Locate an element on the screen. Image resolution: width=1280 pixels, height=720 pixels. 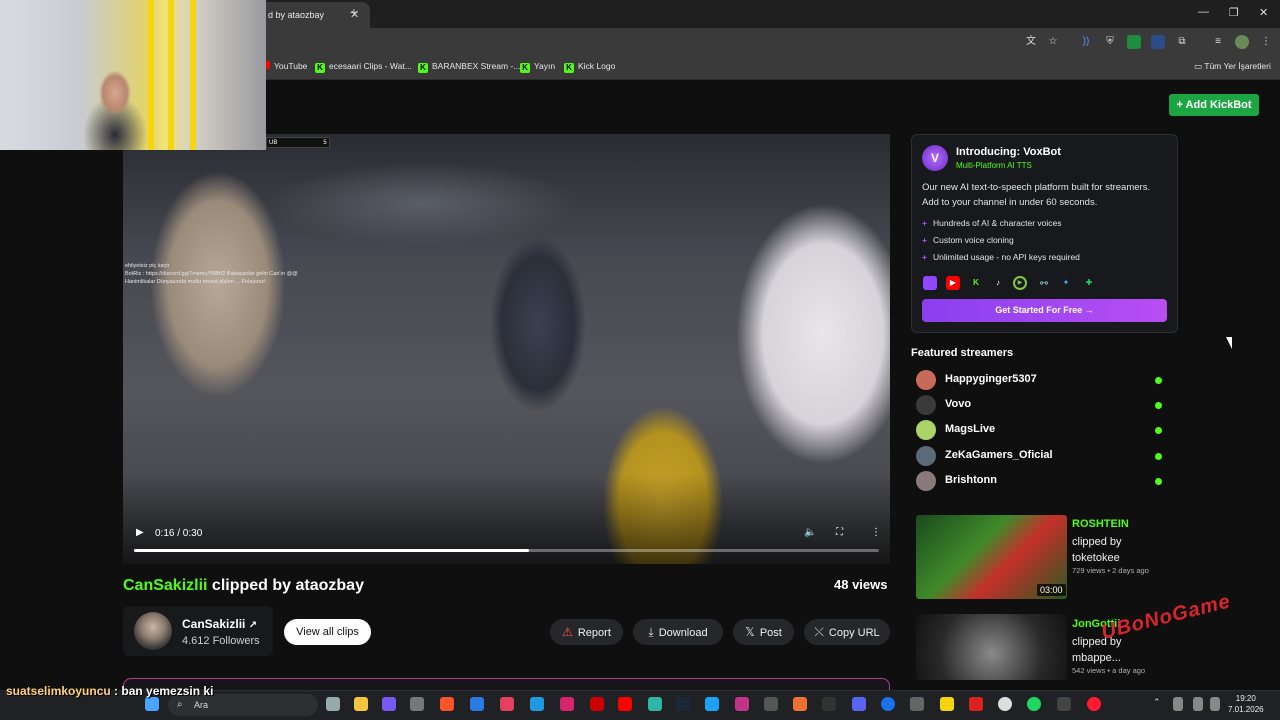
brave-icon is located at coordinates (447, 704).